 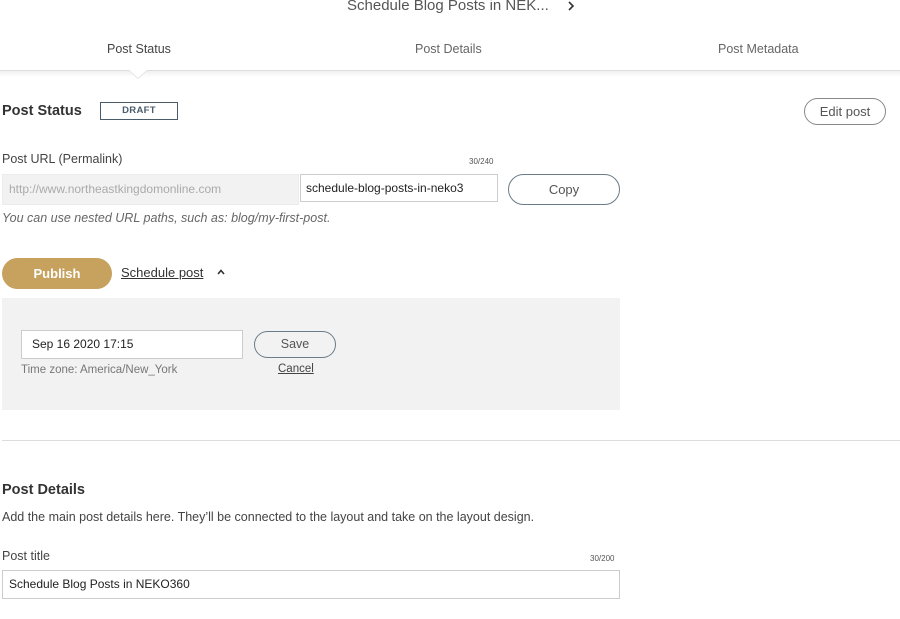 I want to click on url-base-field: http://www.northeastkingdomonline.com, so click(x=150, y=189).